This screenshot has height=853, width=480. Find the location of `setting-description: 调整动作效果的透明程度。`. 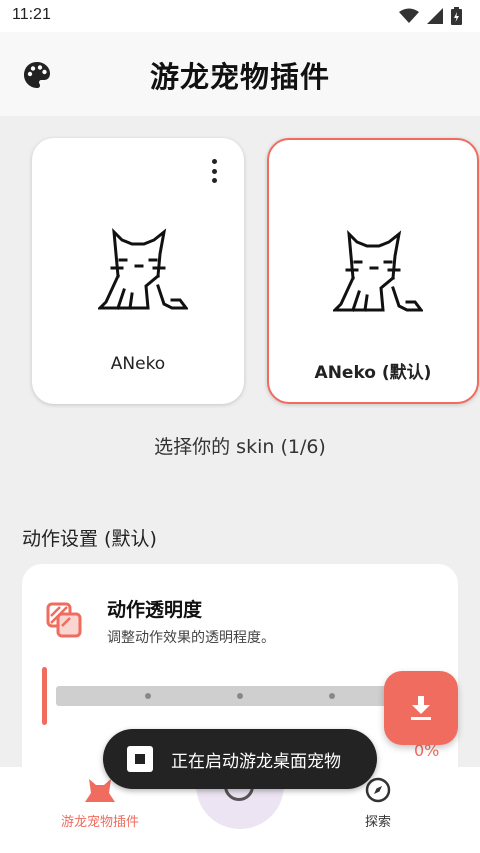

setting-description: 调整动作效果的透明程度。 is located at coordinates (191, 638).